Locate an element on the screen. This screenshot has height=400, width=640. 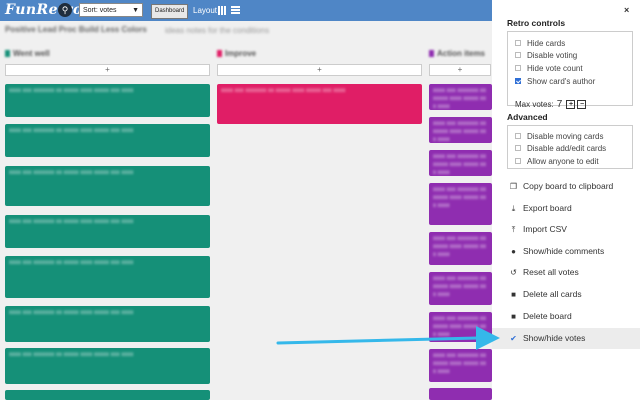
columns-layout-icon is located at coordinates (222, 10).